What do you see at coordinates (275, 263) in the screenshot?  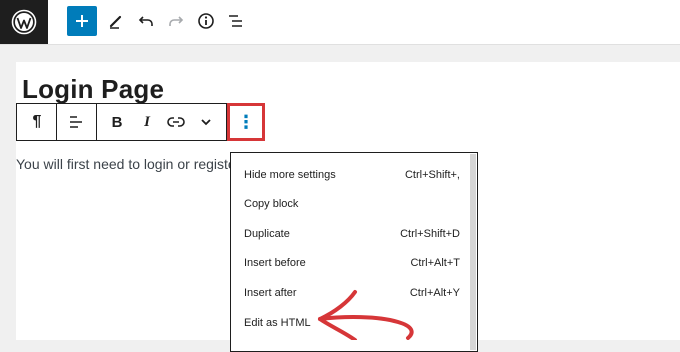 I see `menu-item-label: Insert before` at bounding box center [275, 263].